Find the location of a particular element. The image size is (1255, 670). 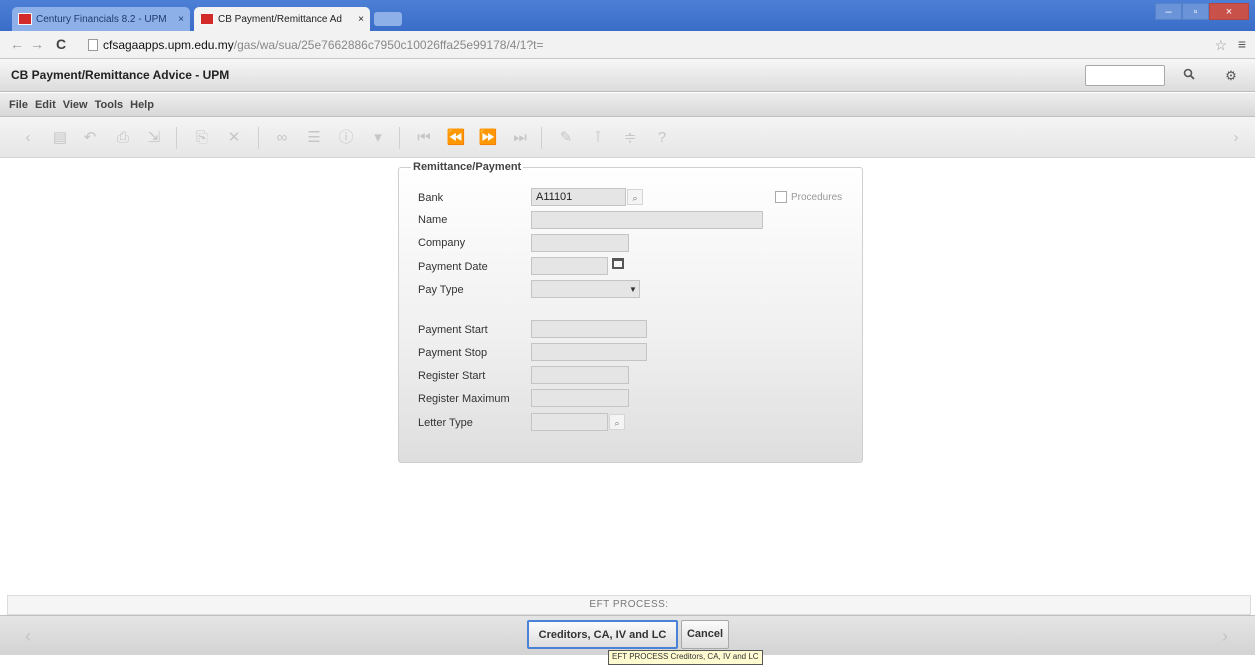

toolbar: ‹ ▤ ↶ ⎙ ⇲ ⎘ ✕ ∞ ☰ ⓘ ▾ ⏮ ⏪ ⏩ ⏭ ✎ ⊺ ≑ ? › is located at coordinates (627, 137).